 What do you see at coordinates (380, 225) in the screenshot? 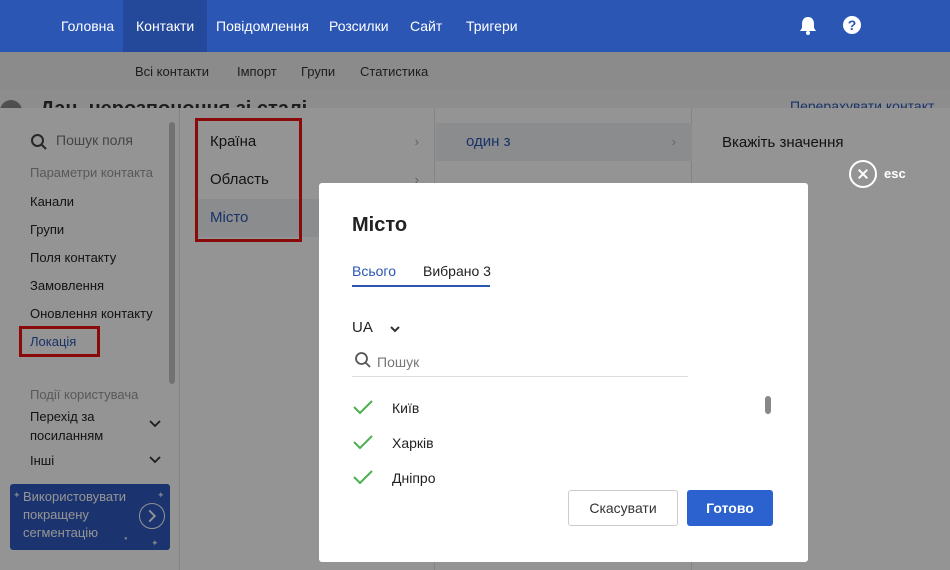
I see `modal-title: Місто` at bounding box center [380, 225].